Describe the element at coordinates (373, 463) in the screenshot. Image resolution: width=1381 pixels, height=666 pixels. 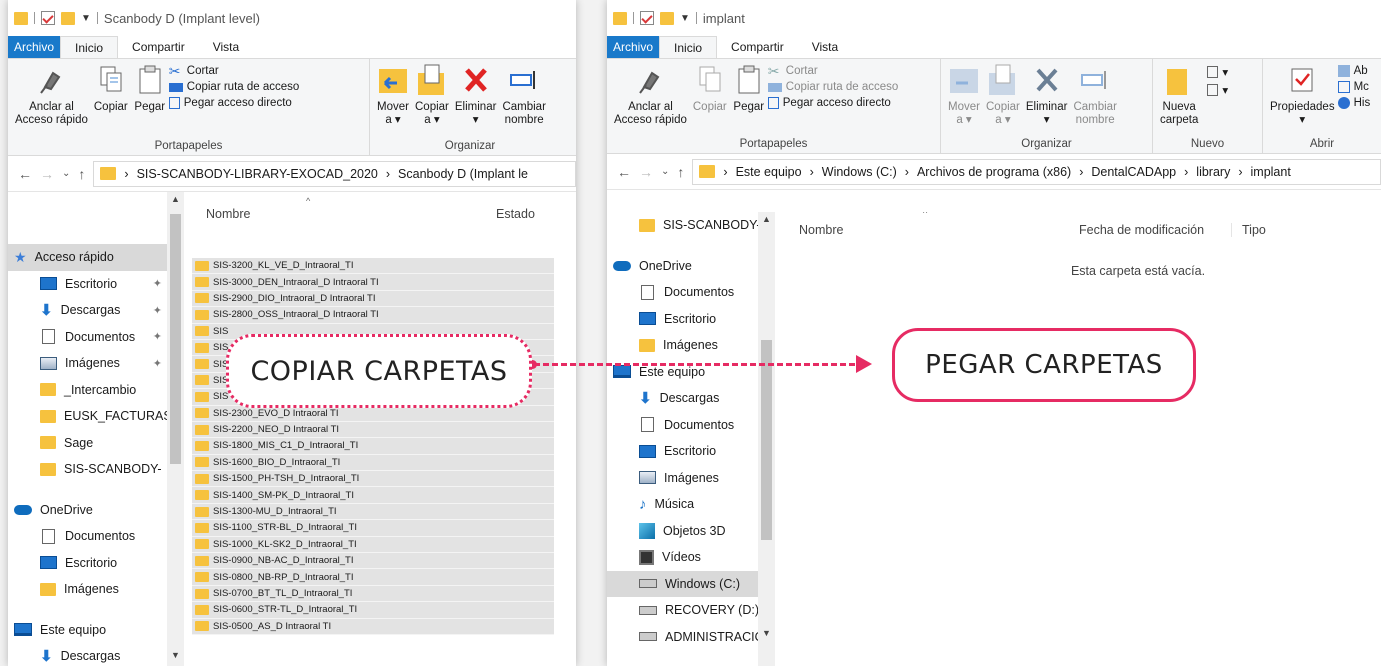
I see `list-item: SIS-1600_BIO_D_Intraoral_TI` at that location.